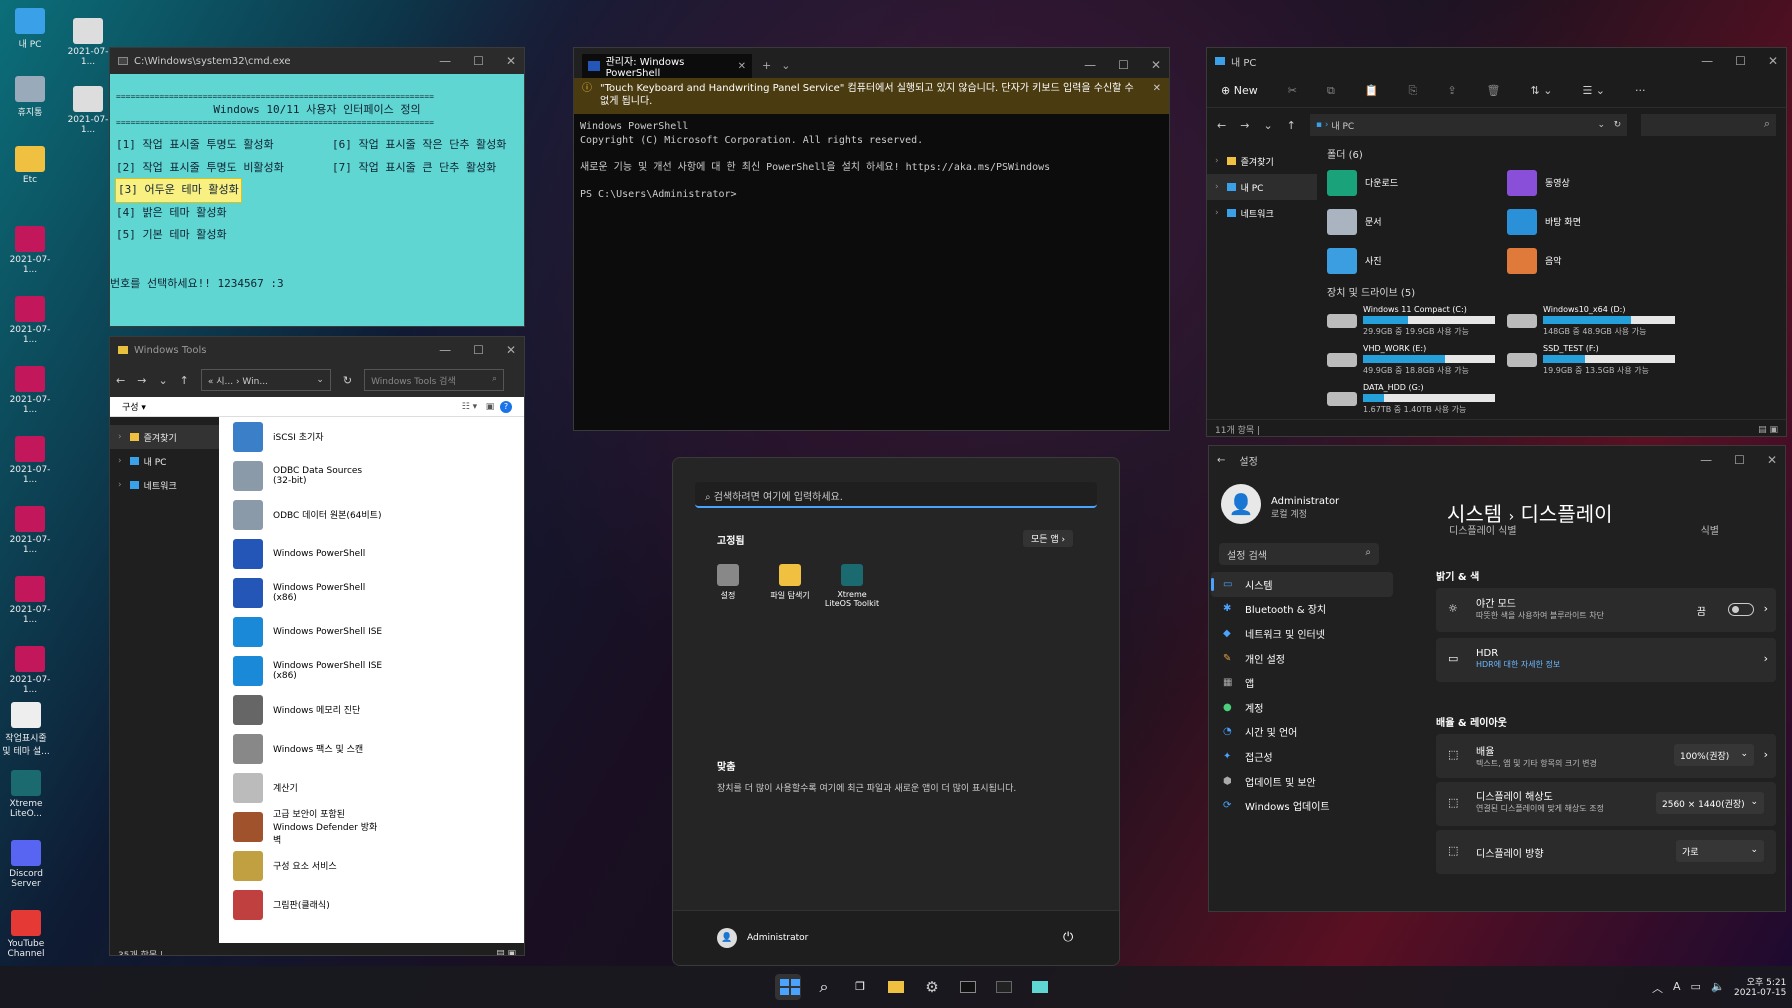 This screenshot has height=1008, width=1792. Describe the element at coordinates (1302, 781) in the screenshot. I see `settings-nav-item: ⬢ 업데이트 및 보안` at that location.